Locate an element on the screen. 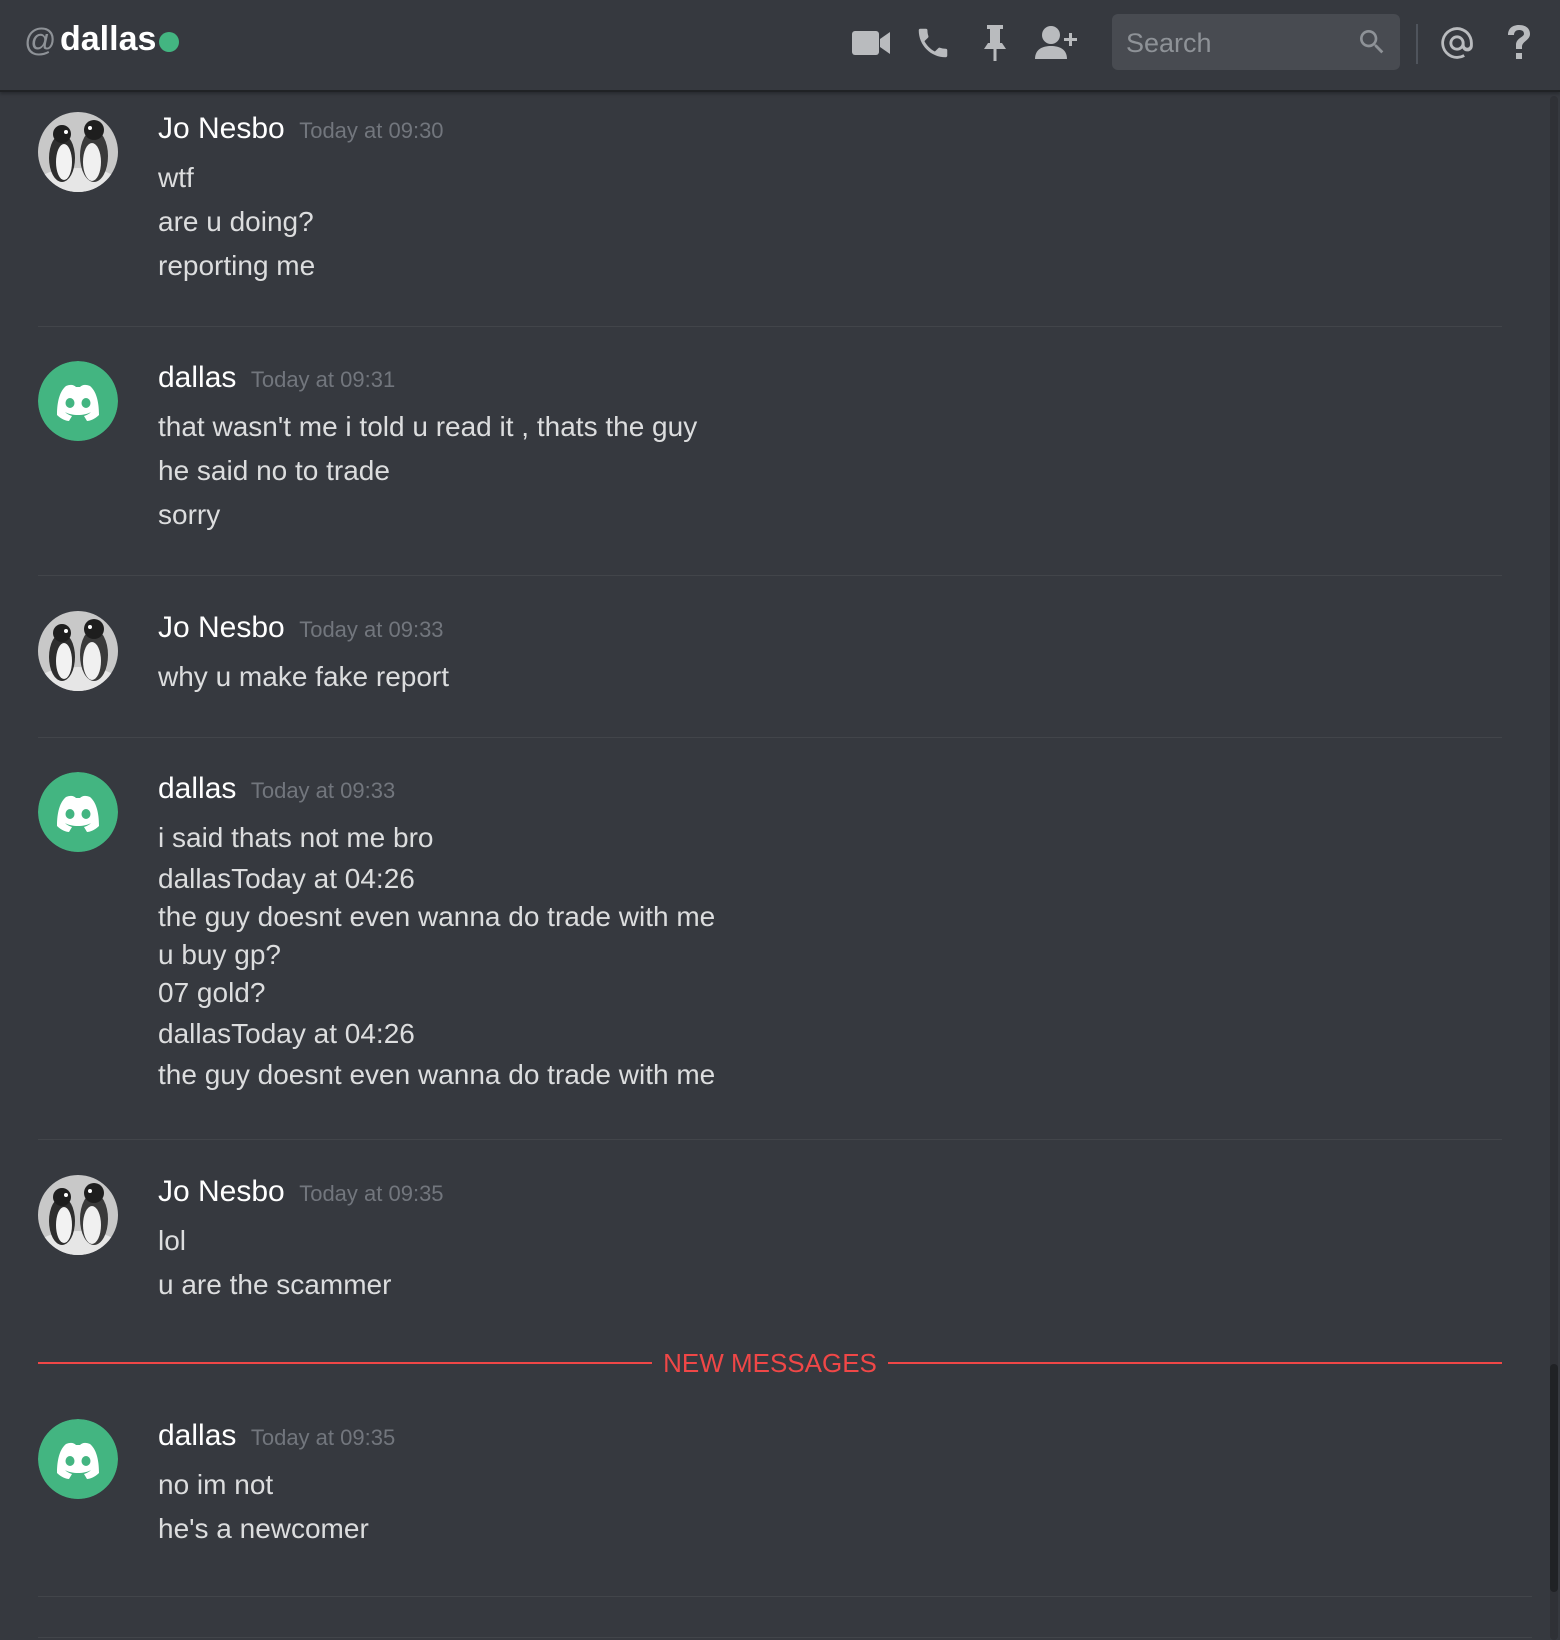  search-bar is located at coordinates (1256, 43).